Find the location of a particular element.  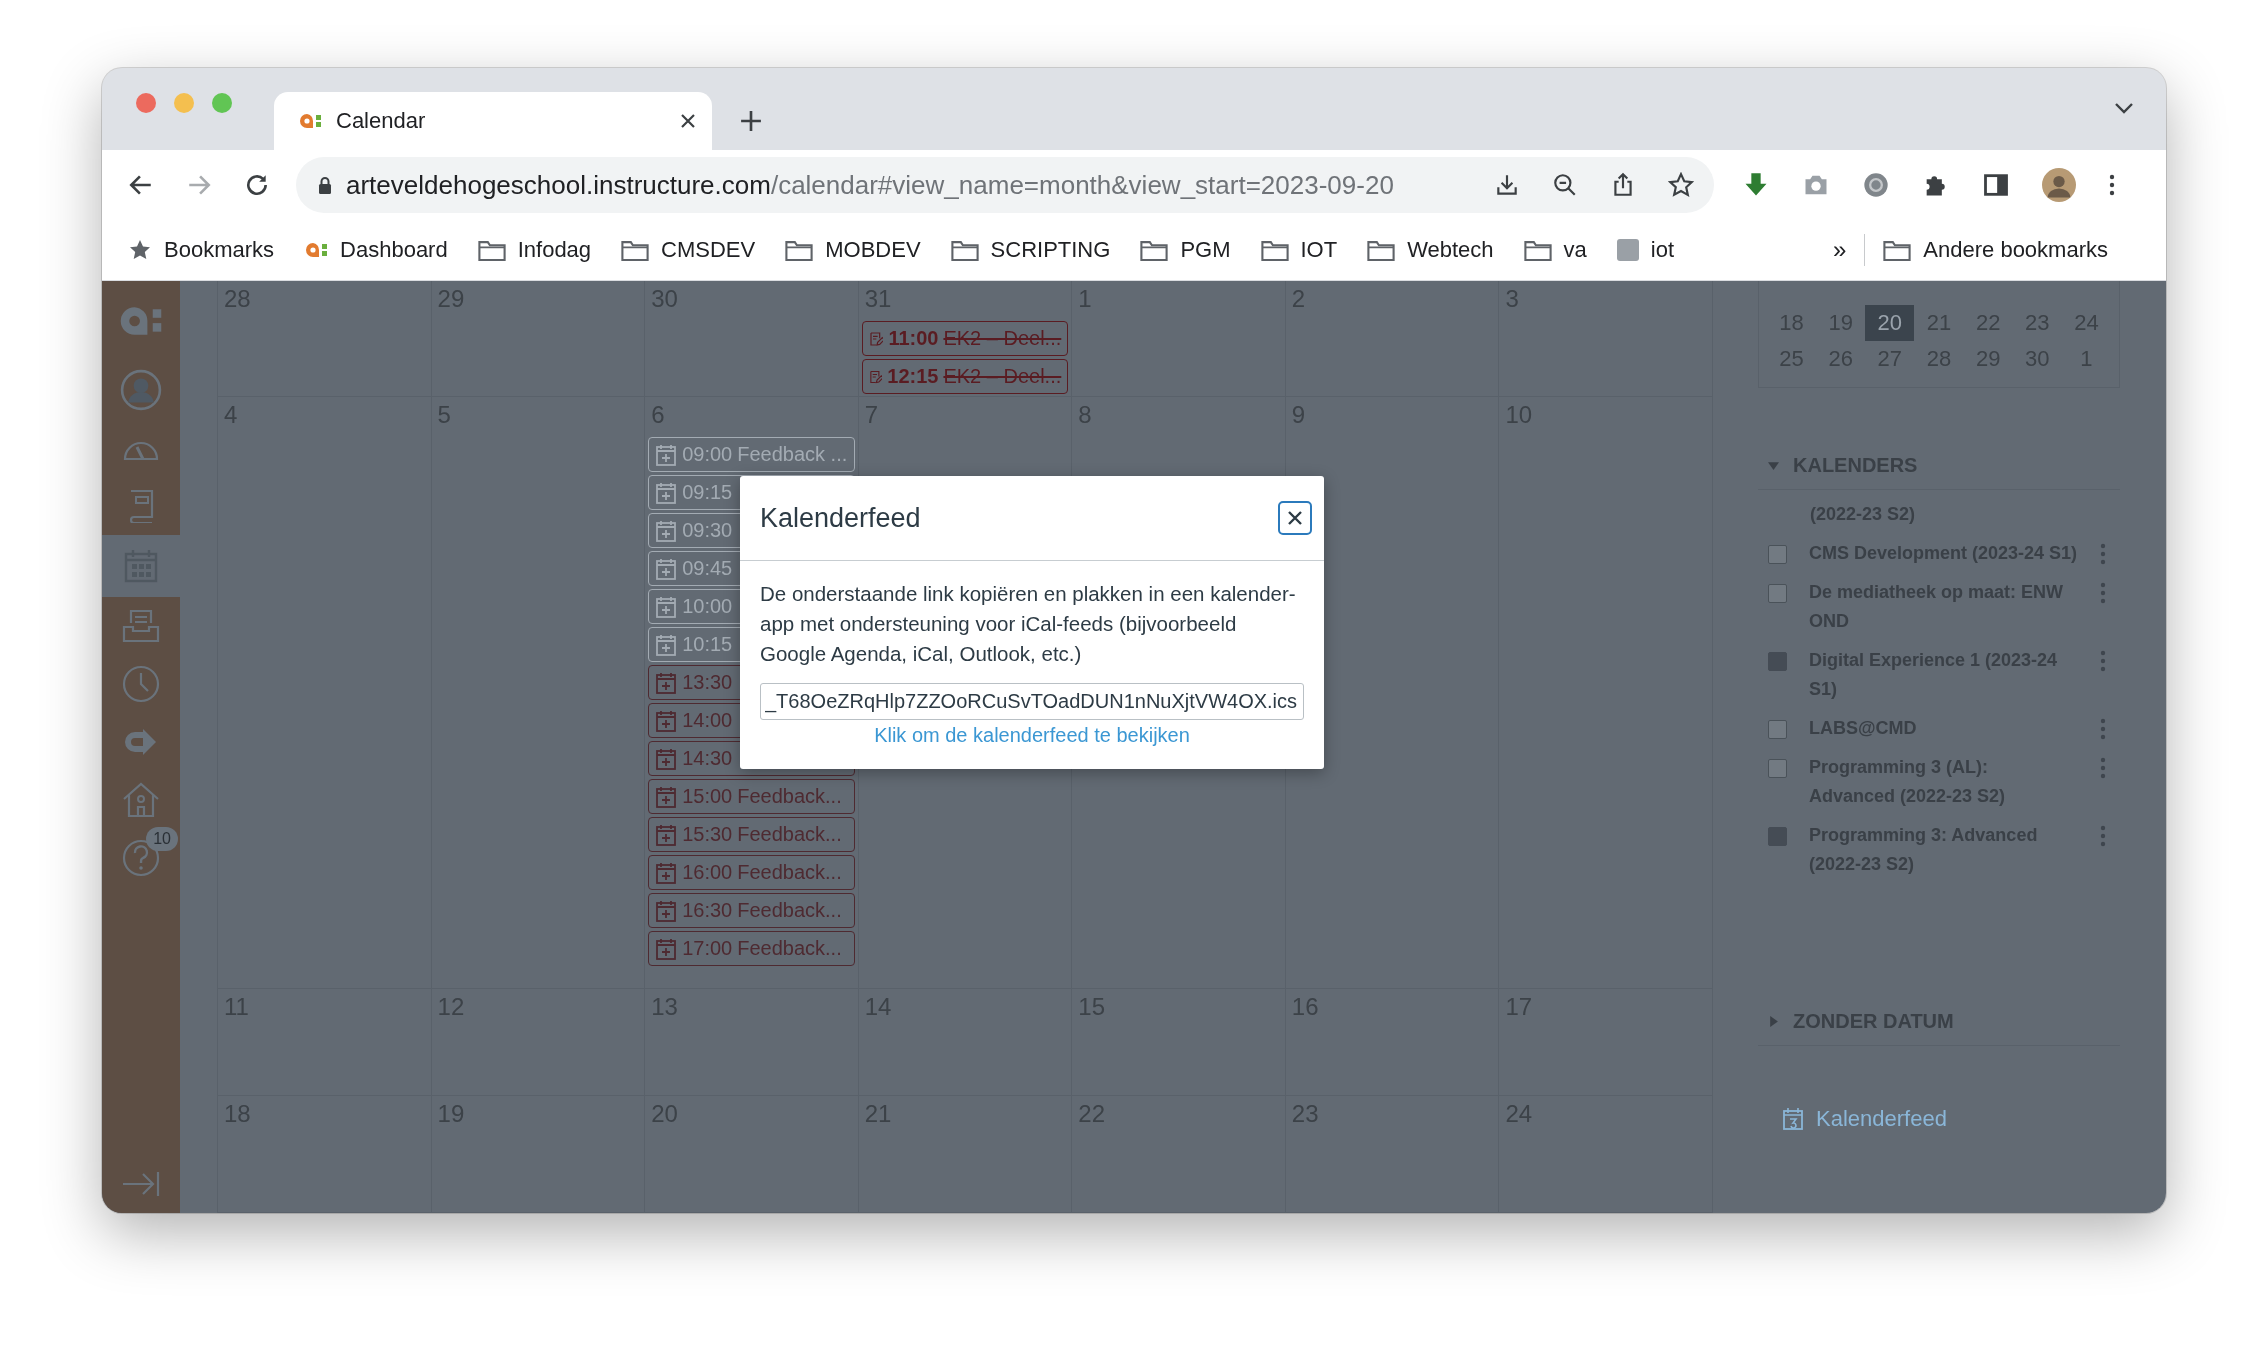

dialog-title: Kalenderfeed is located at coordinates (840, 518).